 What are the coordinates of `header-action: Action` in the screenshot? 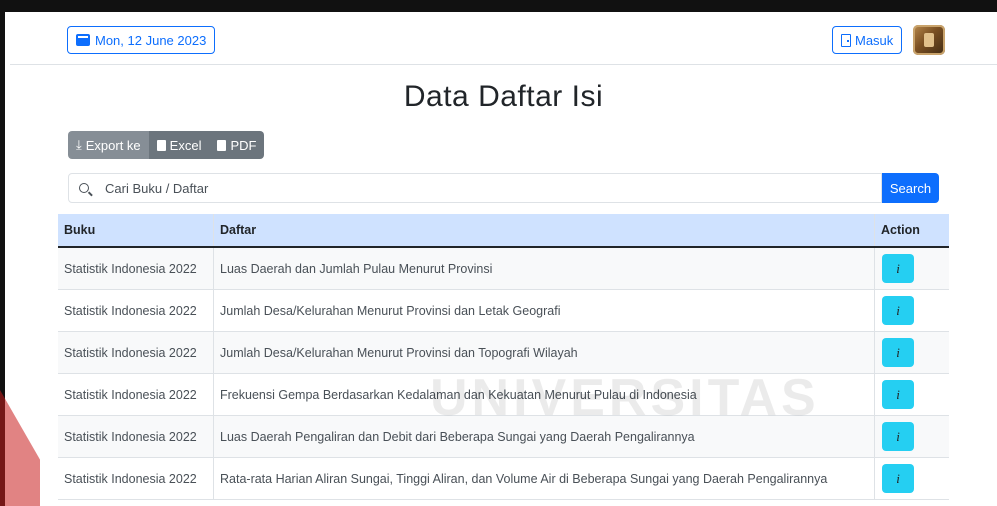 It's located at (911, 231).